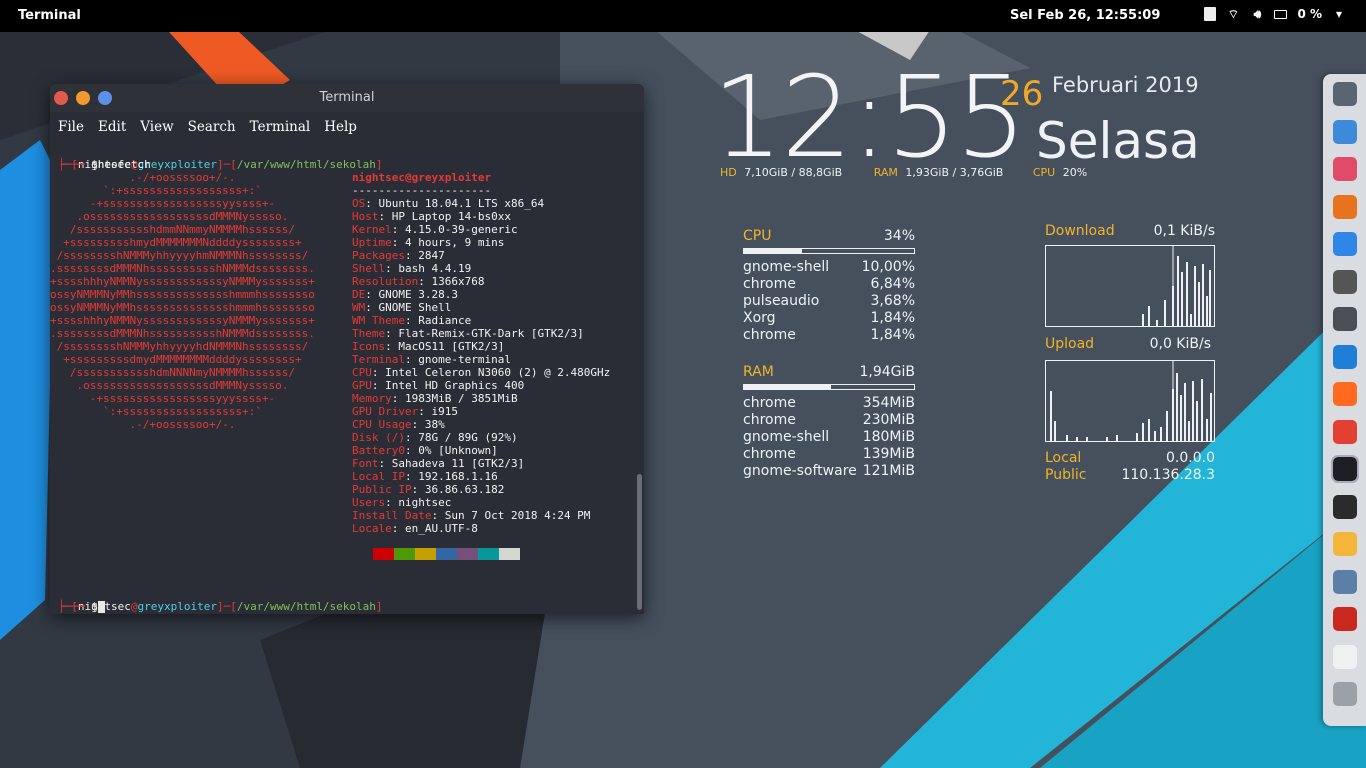 The width and height of the screenshot is (1366, 768). Describe the element at coordinates (1281, 14) in the screenshot. I see `battery-icon` at that location.